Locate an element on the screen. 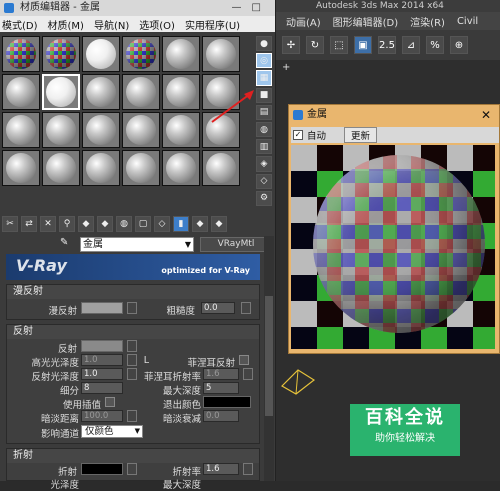 The height and width of the screenshot is (491, 500). put-to-library-icon: ◍ is located at coordinates (124, 224).